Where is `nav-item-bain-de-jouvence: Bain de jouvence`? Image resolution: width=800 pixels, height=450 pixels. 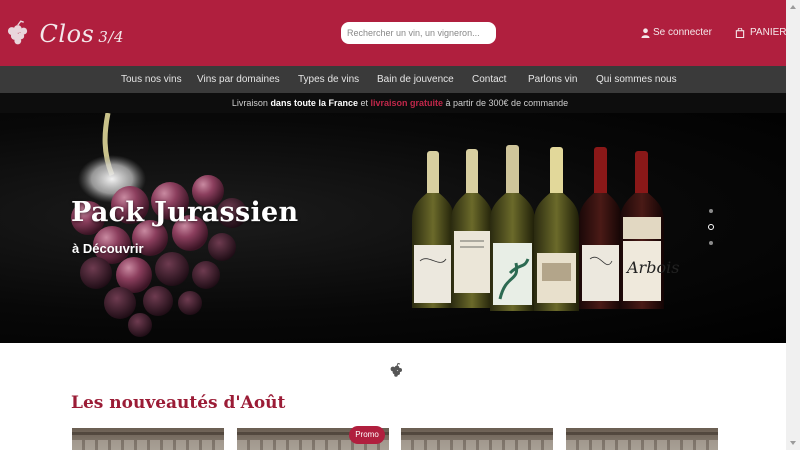
nav-item-bain-de-jouvence: Bain de jouvence is located at coordinates (415, 79).